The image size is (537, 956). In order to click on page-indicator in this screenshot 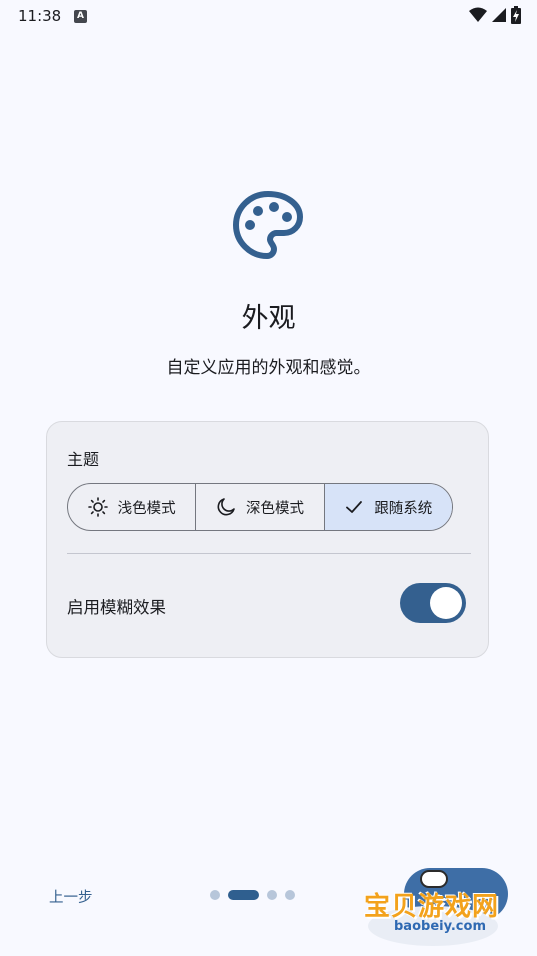, I will do `click(252, 895)`.